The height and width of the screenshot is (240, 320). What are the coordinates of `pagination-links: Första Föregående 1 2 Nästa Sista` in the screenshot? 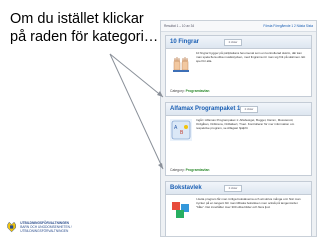 It's located at (288, 26).